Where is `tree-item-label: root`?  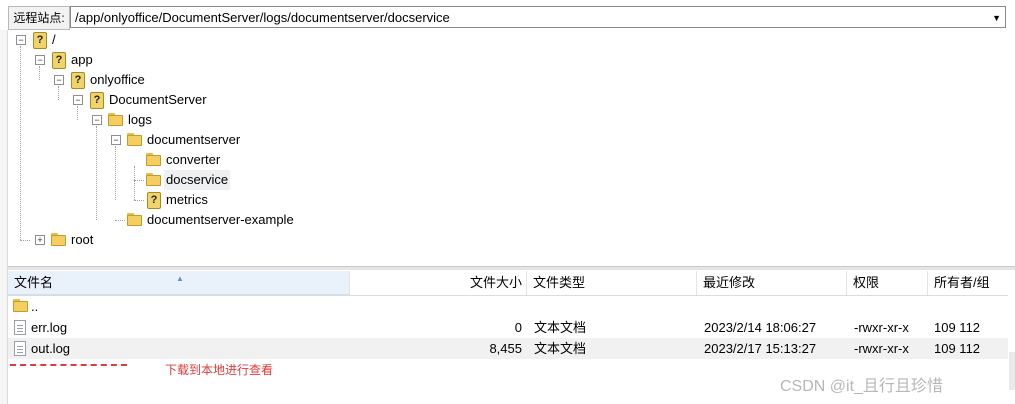
tree-item-label: root is located at coordinates (82, 239).